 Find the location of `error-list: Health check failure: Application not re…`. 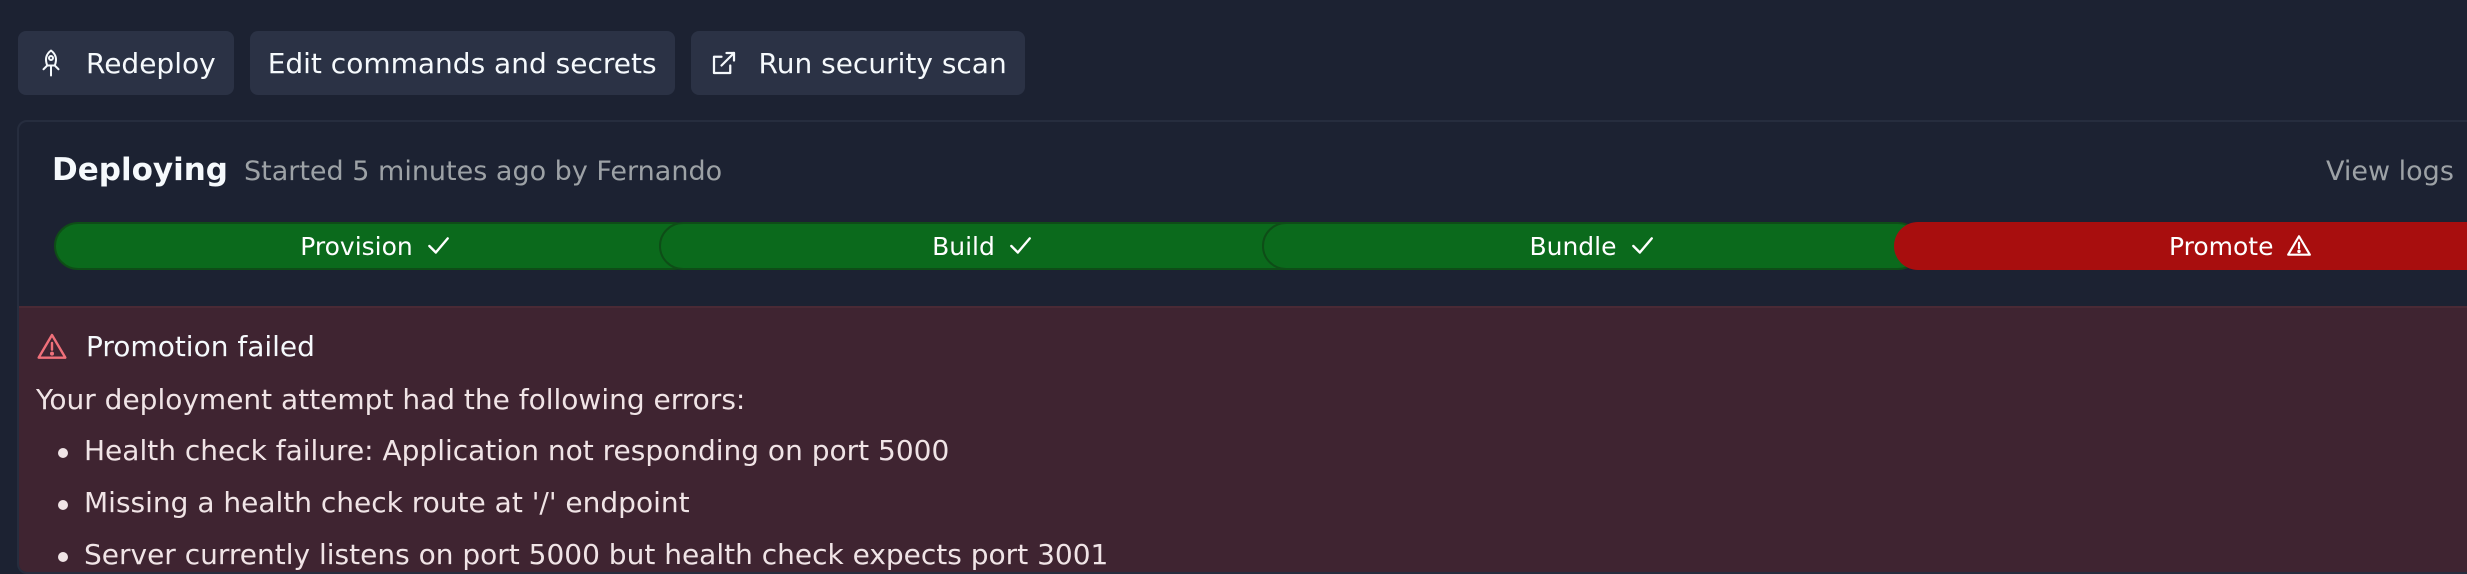

error-list: Health check failure: Application not re… is located at coordinates (572, 502).